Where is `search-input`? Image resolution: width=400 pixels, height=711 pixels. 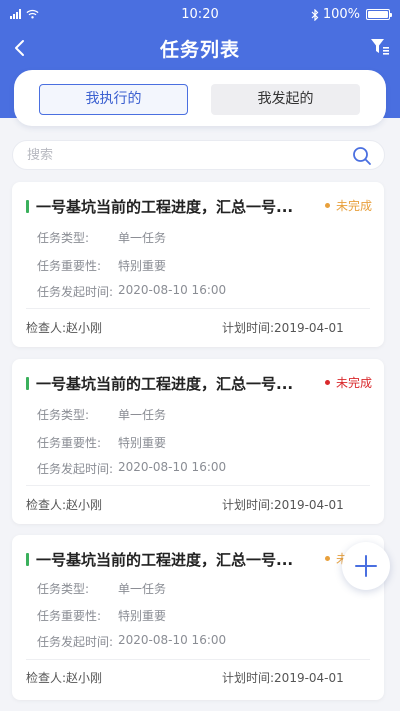 search-input is located at coordinates (187, 155).